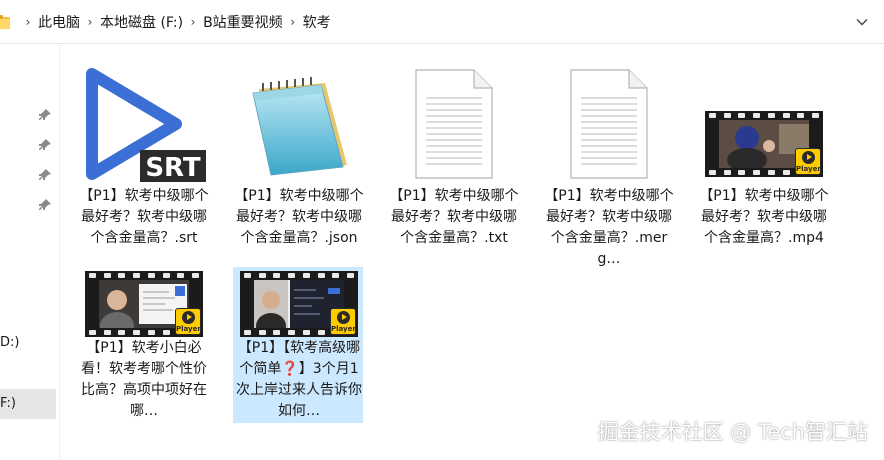  I want to click on breadcrumb-this-pc: 此电脑, so click(59, 22).